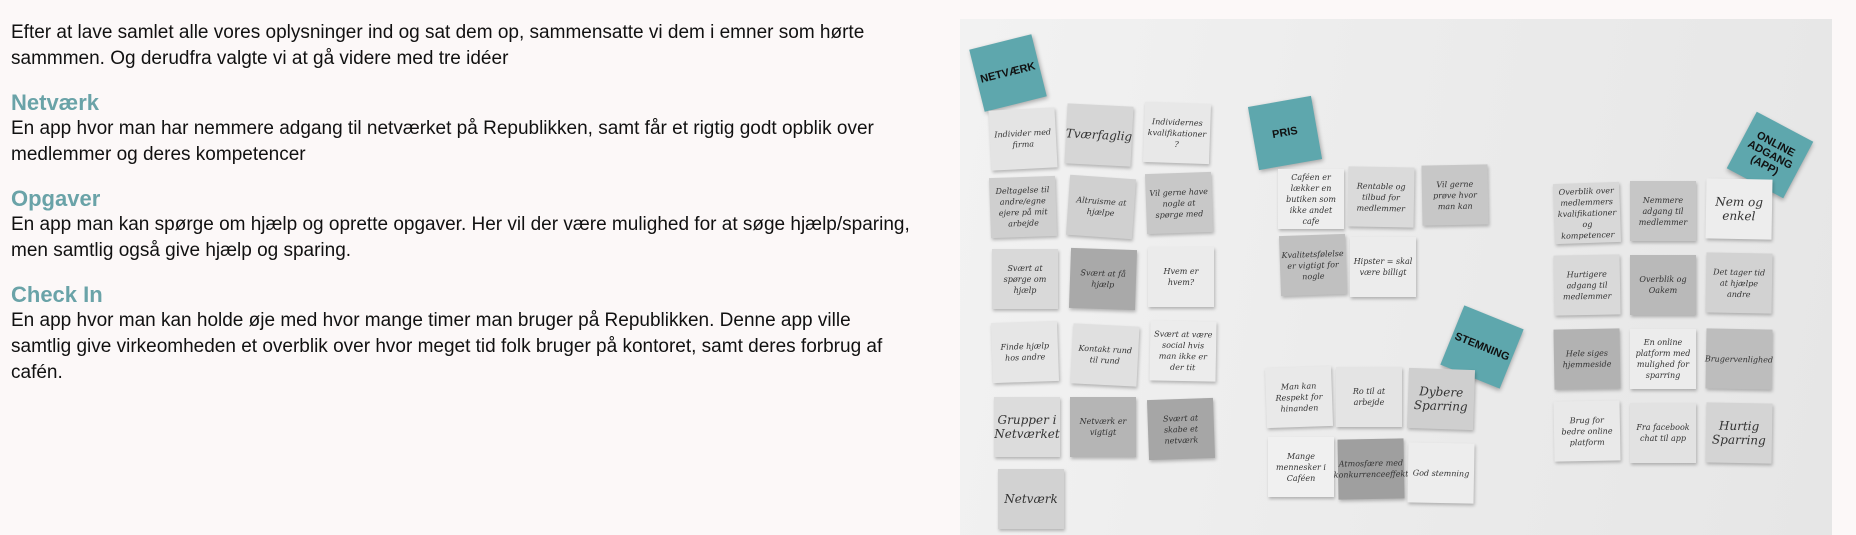  I want to click on sticky-note: Hurtigere adgang til medlemmer, so click(1587, 285).